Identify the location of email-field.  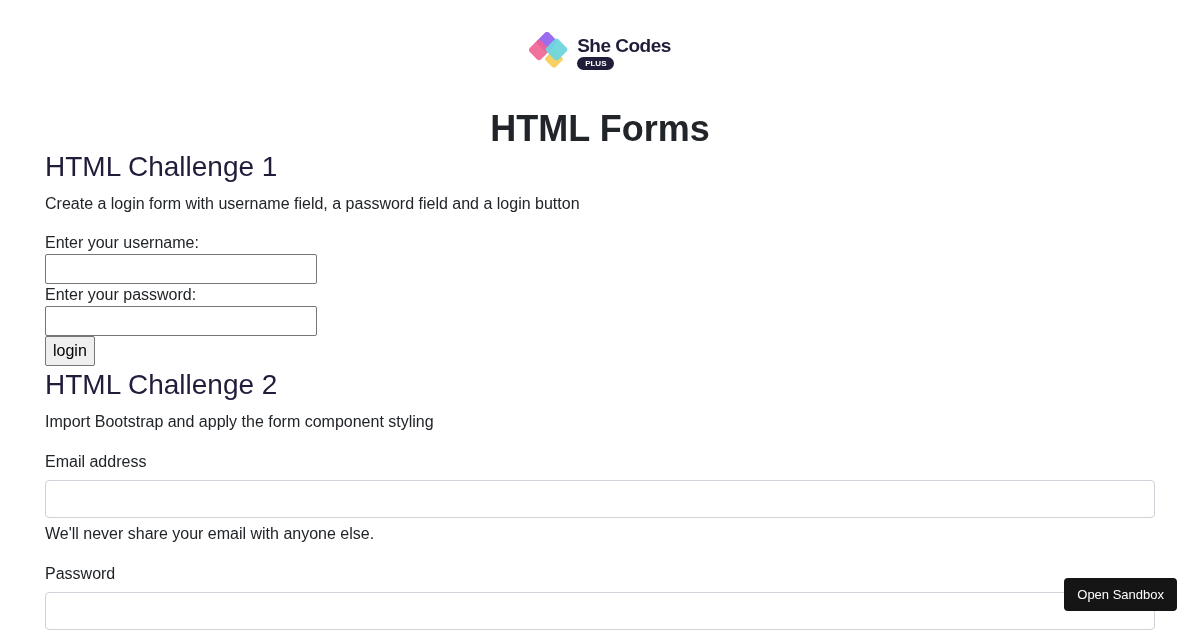
(600, 499).